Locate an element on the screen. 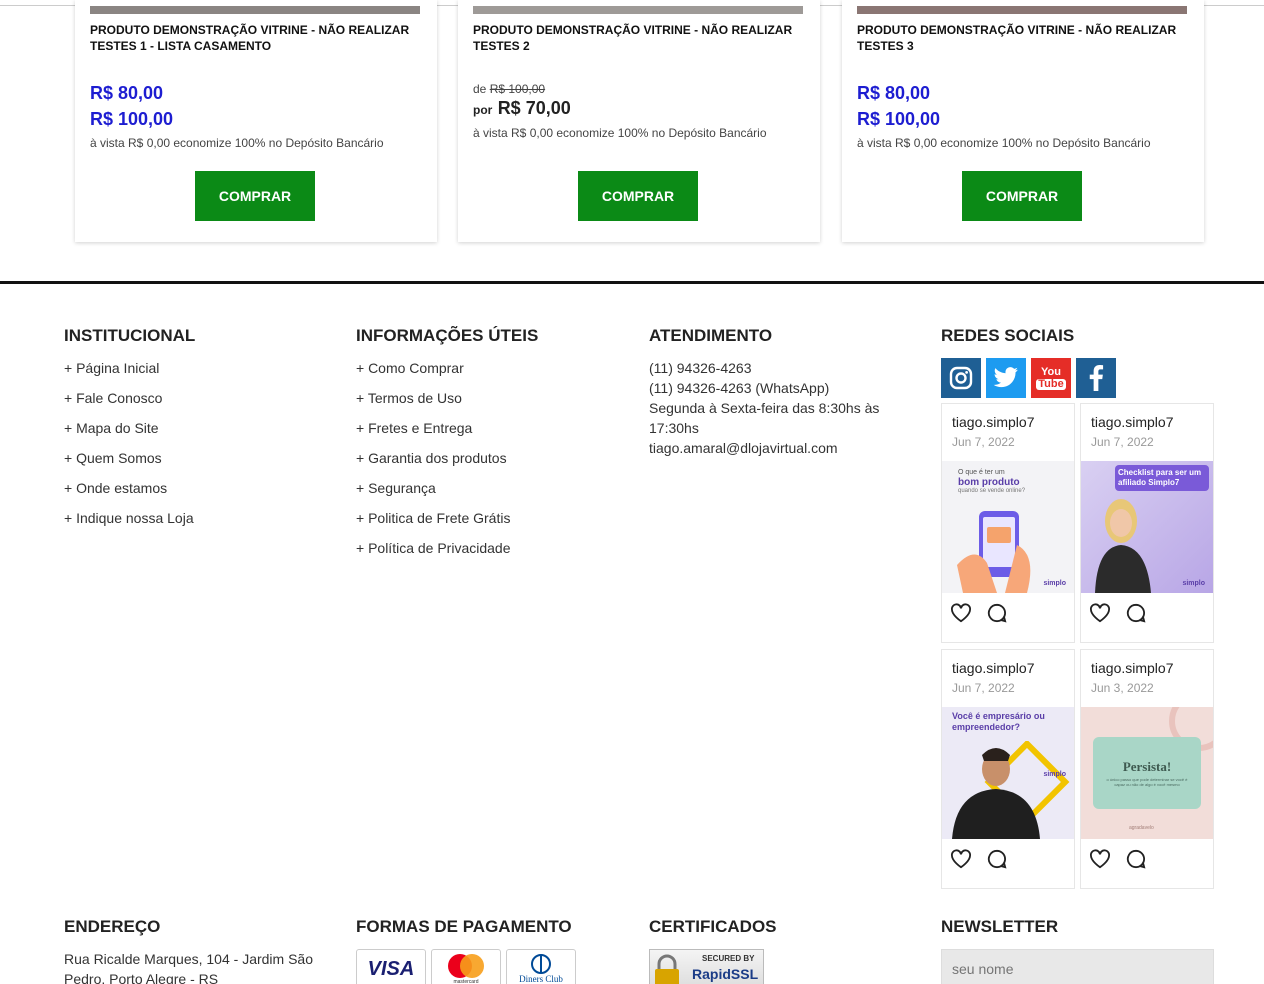  newsletter-name-input is located at coordinates (1077, 966).